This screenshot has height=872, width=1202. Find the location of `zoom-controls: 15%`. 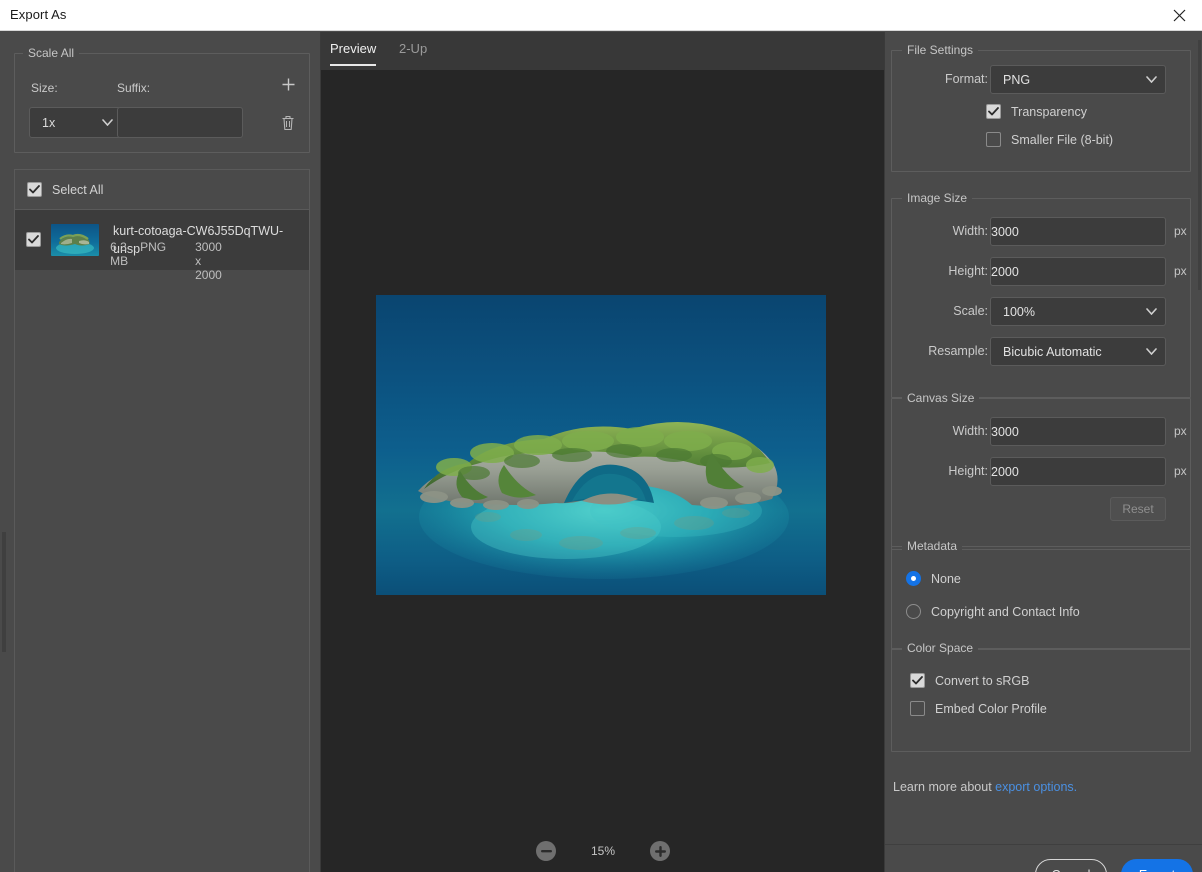

zoom-controls: 15% is located at coordinates (603, 851).